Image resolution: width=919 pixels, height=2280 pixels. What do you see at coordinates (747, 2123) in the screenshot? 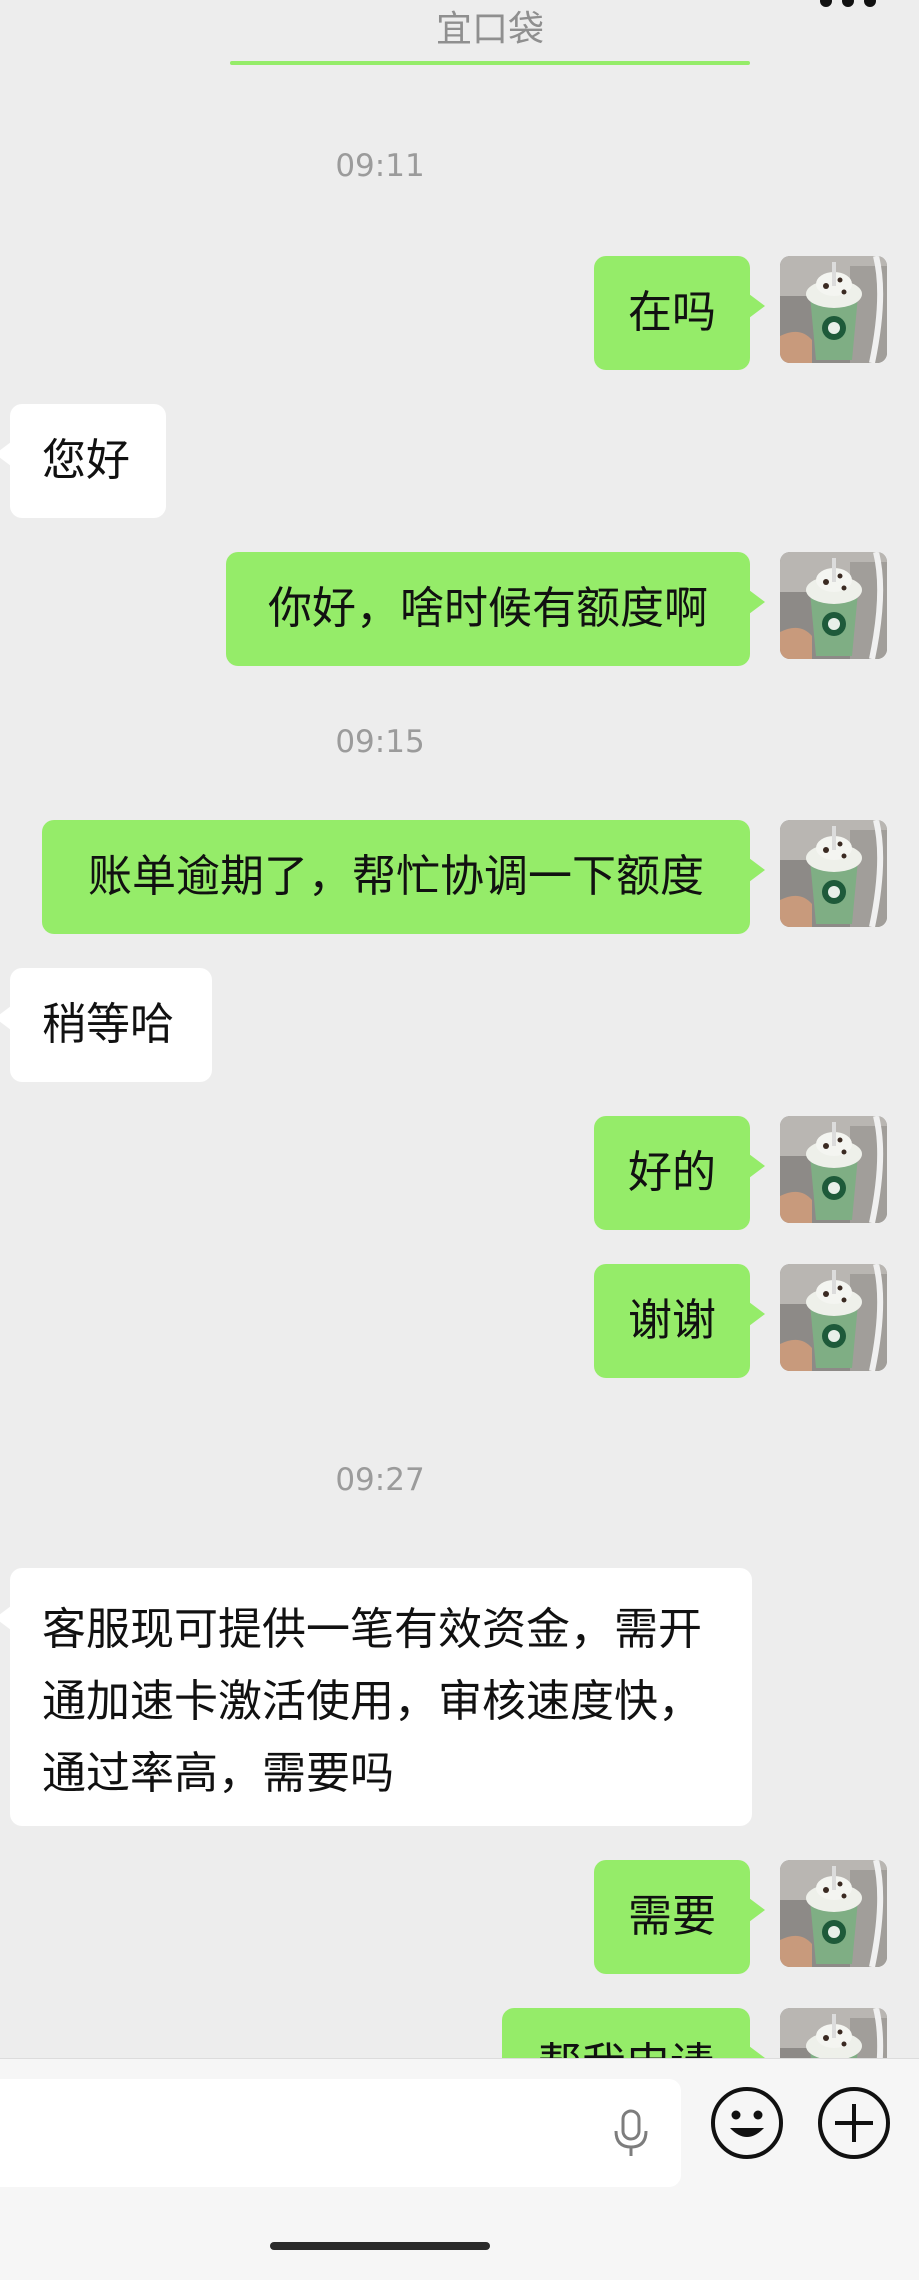
I see `smiley-face-icon` at bounding box center [747, 2123].